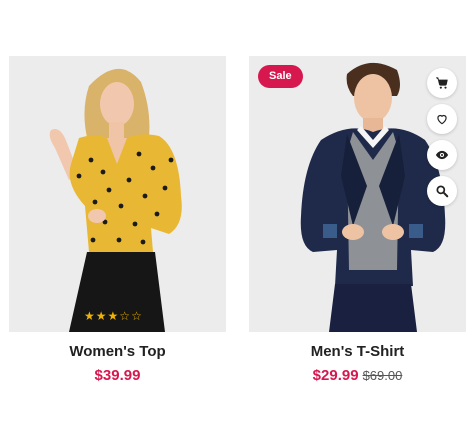 The width and height of the screenshot is (474, 447). I want to click on wishlist-button, so click(442, 119).